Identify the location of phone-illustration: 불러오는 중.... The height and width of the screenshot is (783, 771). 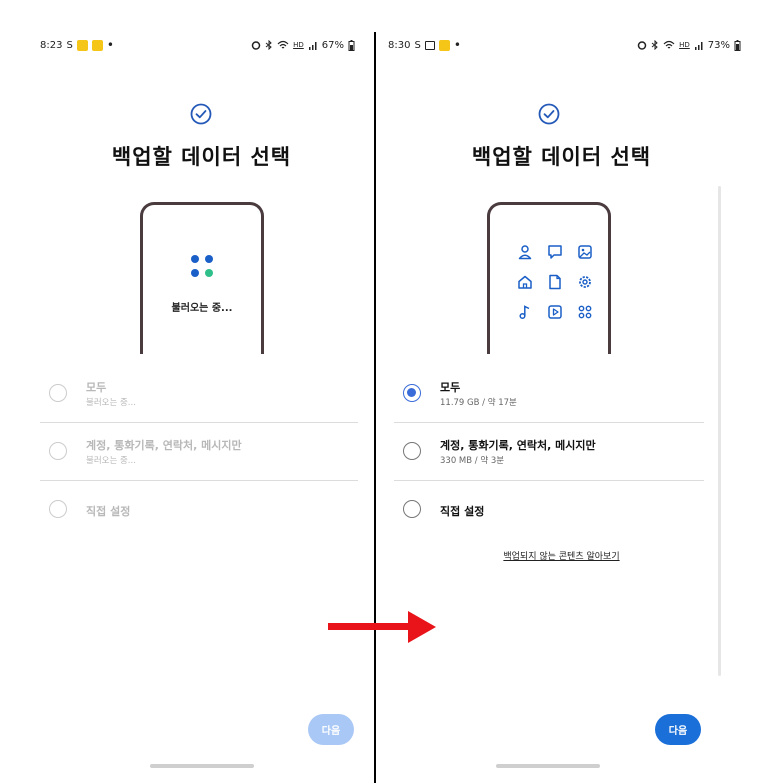
(202, 278).